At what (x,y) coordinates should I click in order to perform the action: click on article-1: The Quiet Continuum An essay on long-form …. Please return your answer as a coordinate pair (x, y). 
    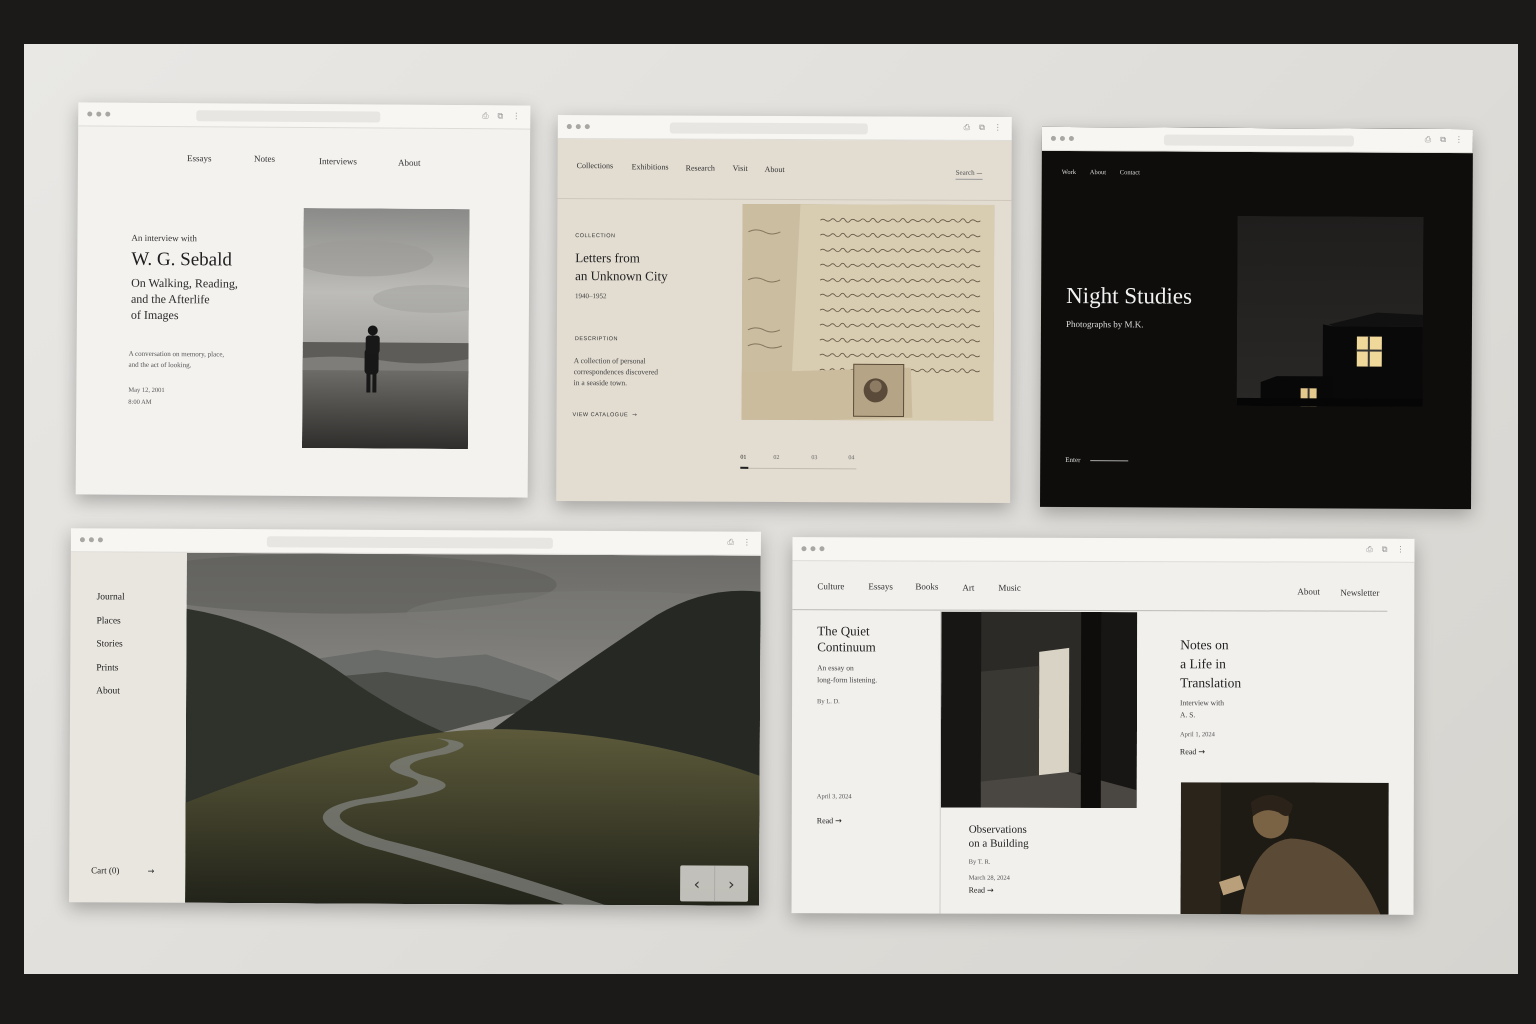
    Looking at the image, I should click on (877, 664).